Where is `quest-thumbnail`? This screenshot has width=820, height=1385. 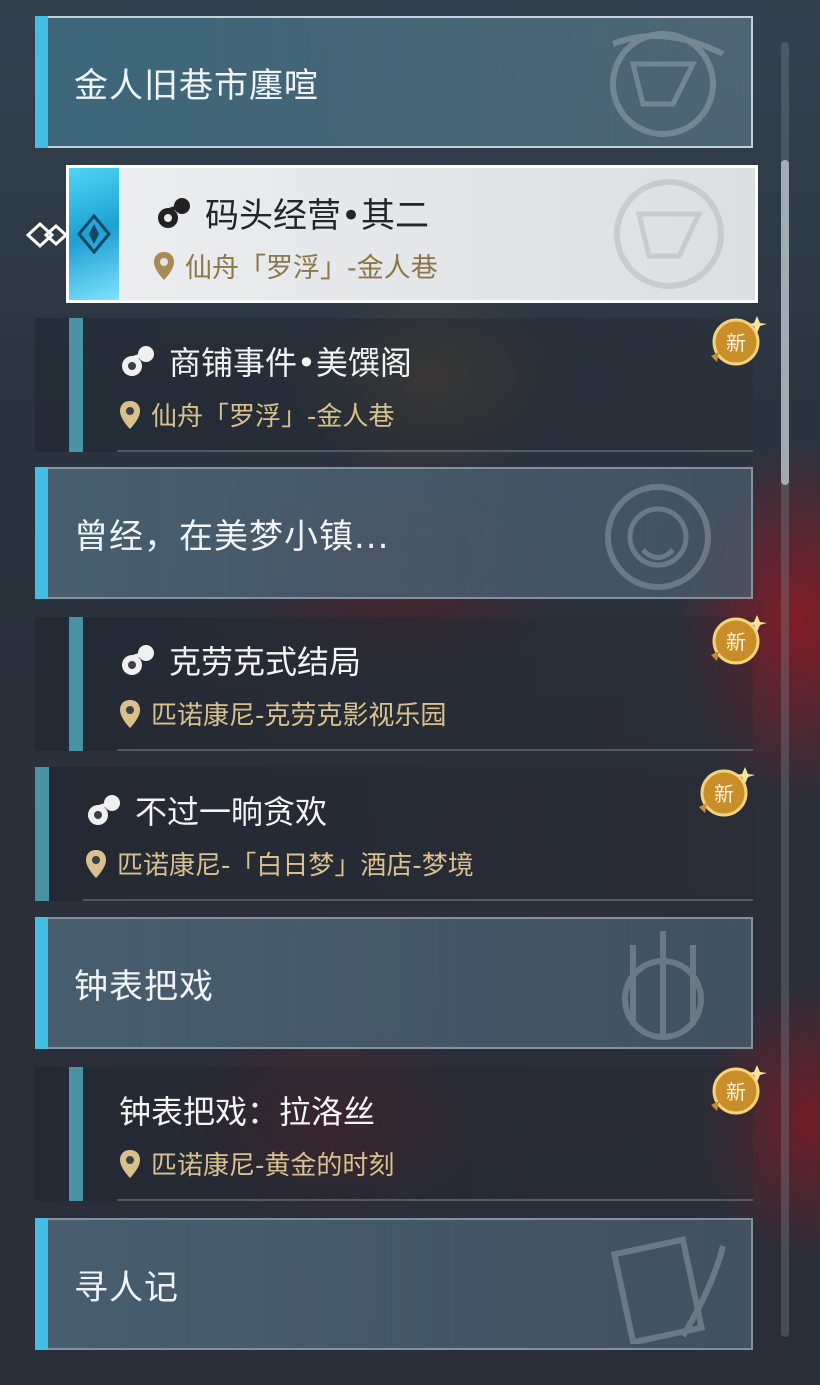 quest-thumbnail is located at coordinates (94, 234).